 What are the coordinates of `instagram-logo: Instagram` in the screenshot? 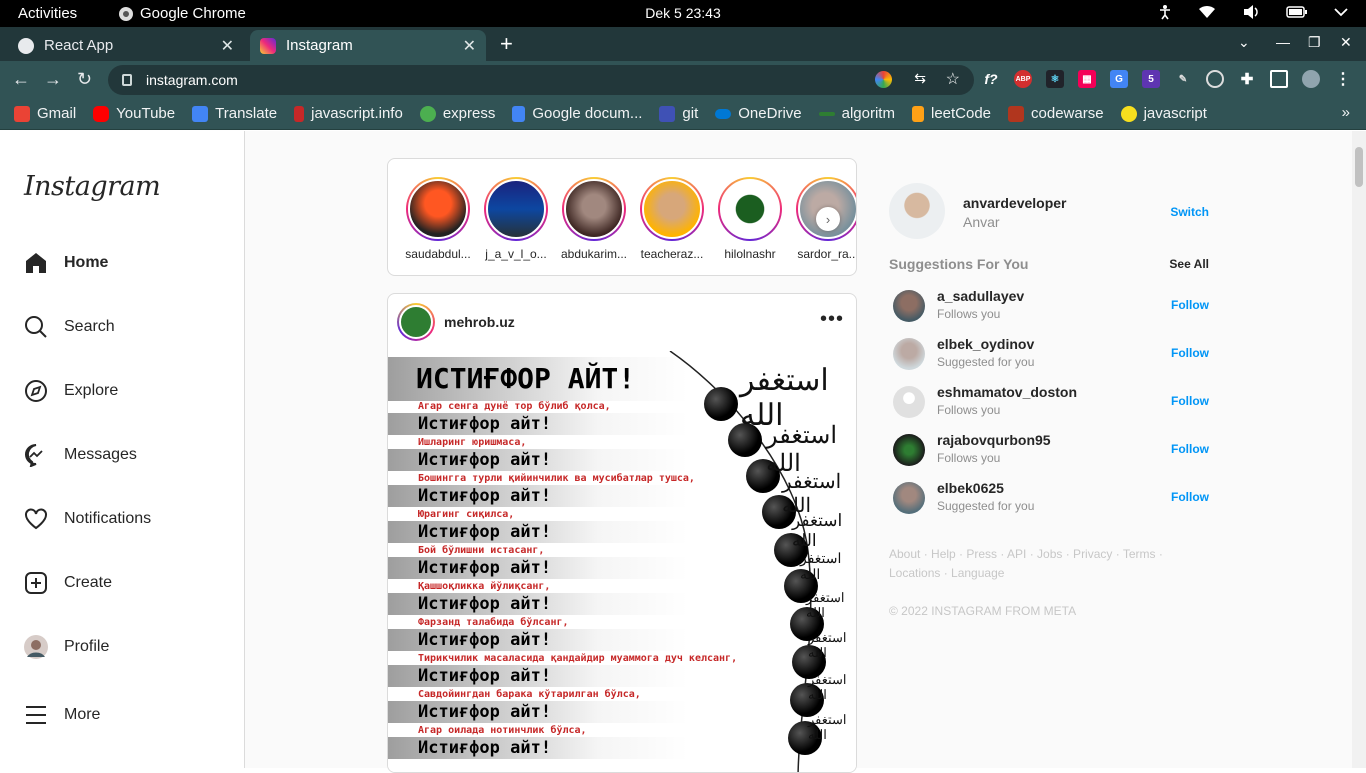 It's located at (92, 186).